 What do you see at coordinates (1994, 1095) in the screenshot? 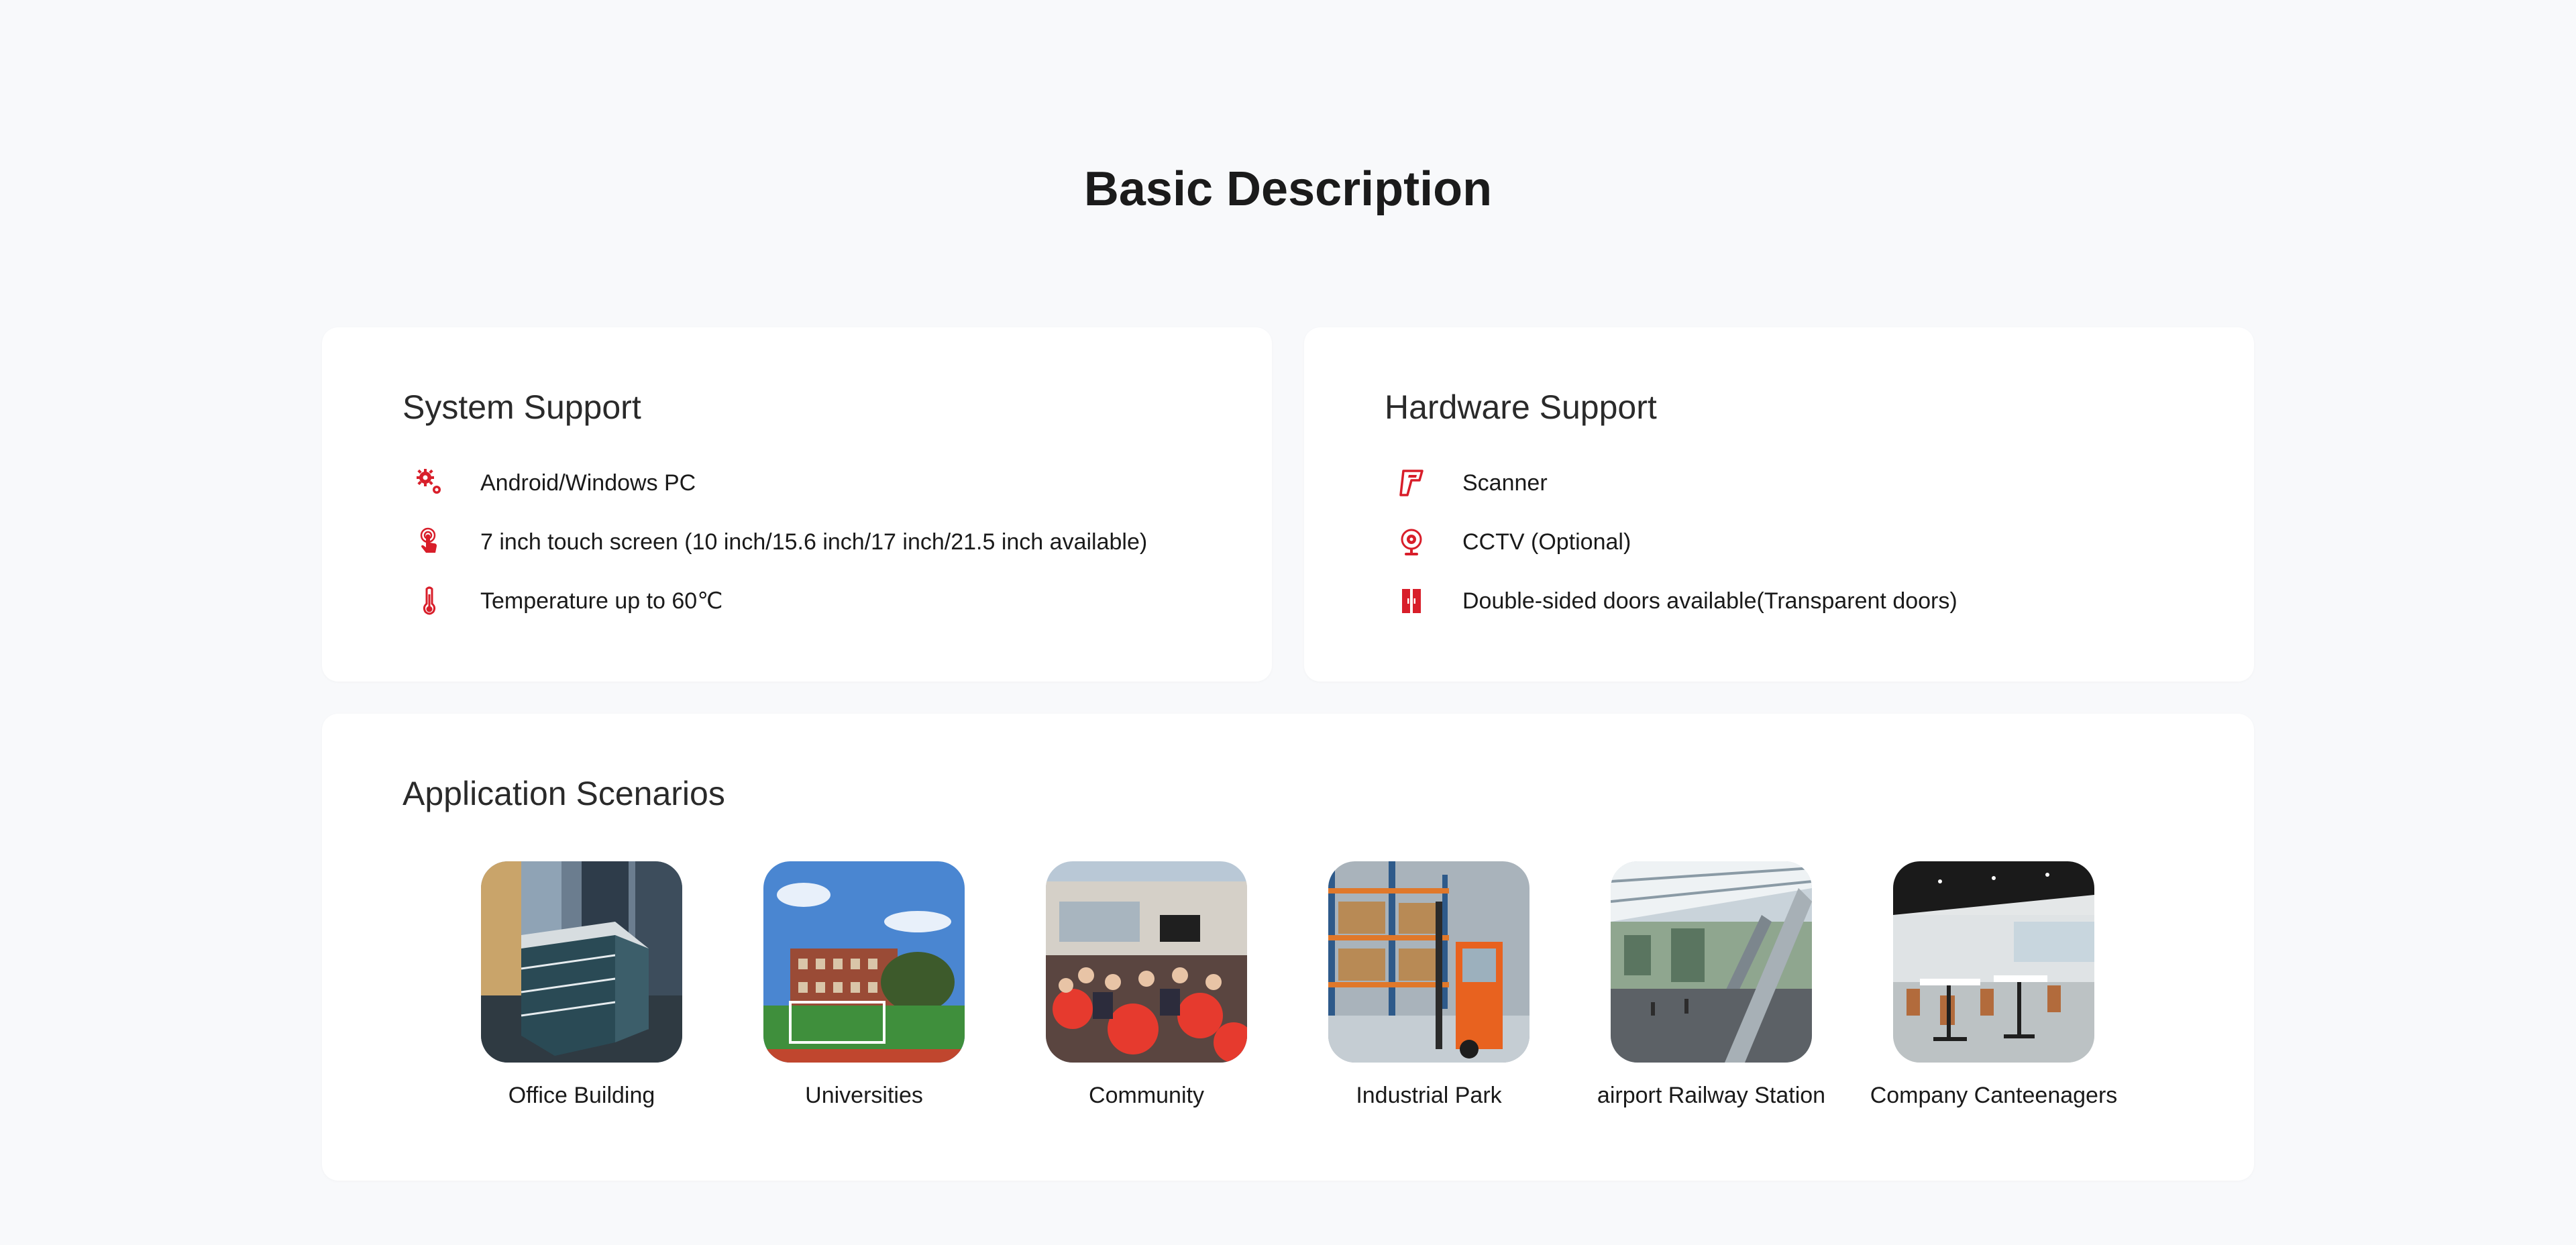
I see `scenario-label: Company Canteenagers` at bounding box center [1994, 1095].